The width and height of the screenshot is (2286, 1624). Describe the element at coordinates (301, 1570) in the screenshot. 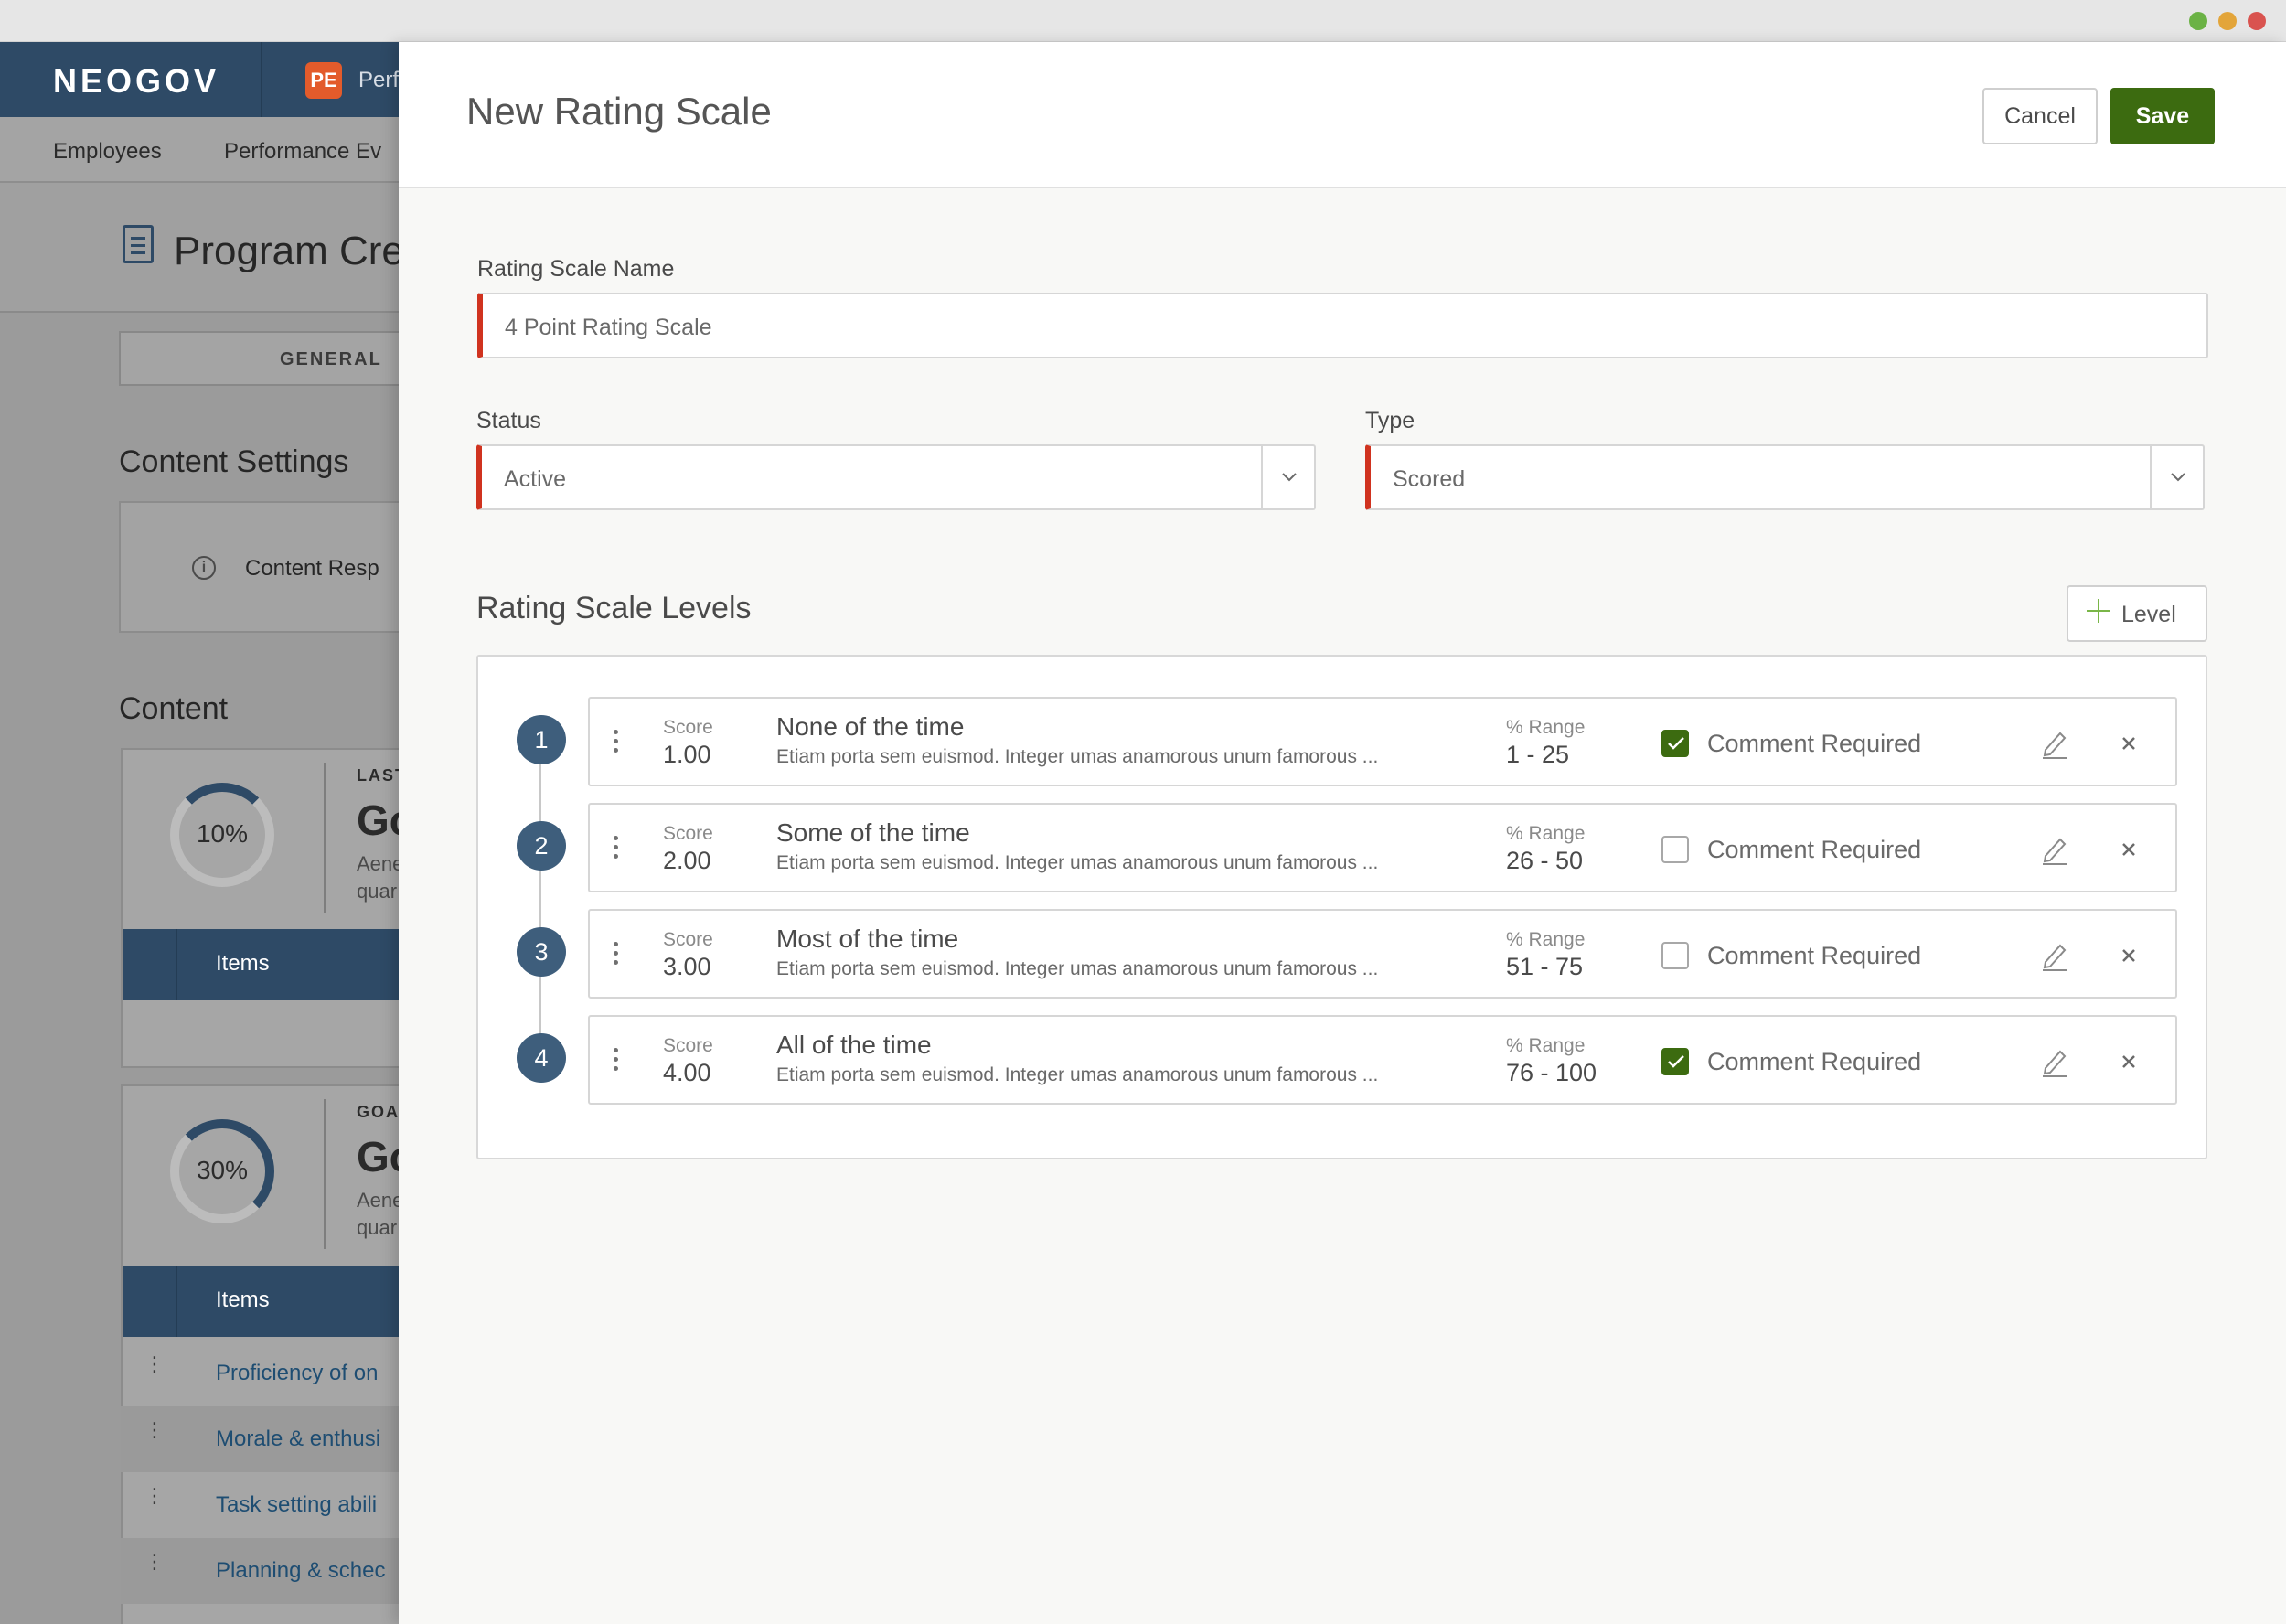

I see `list-item-label: Planning & schec` at that location.